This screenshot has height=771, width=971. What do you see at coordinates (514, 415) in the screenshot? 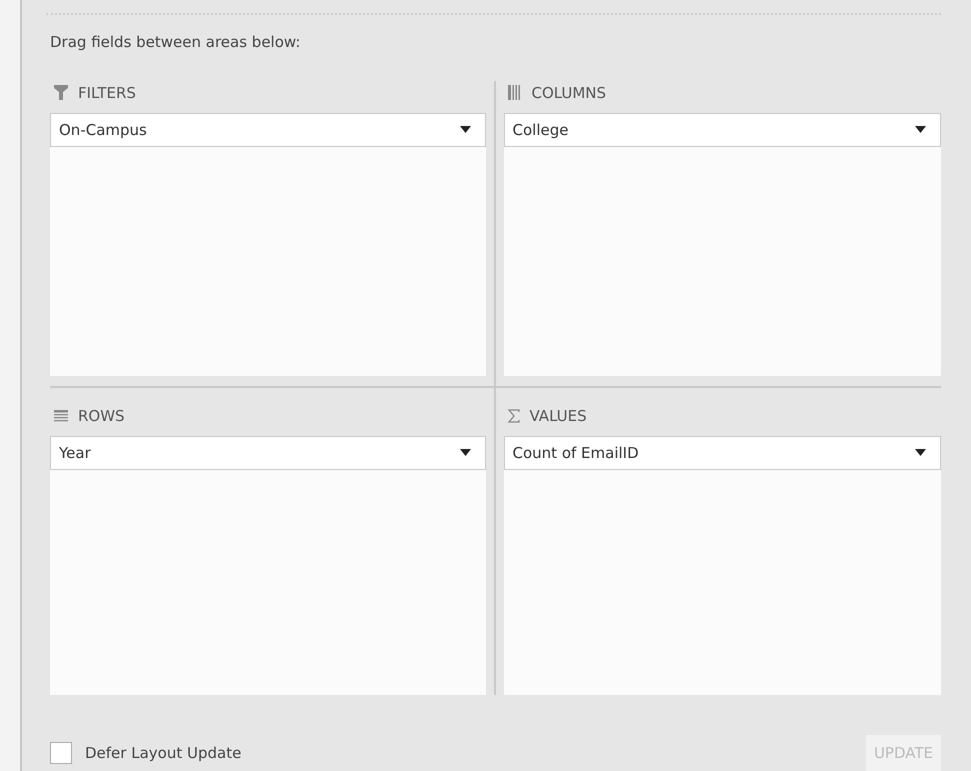
I see `sigma-icon` at bounding box center [514, 415].